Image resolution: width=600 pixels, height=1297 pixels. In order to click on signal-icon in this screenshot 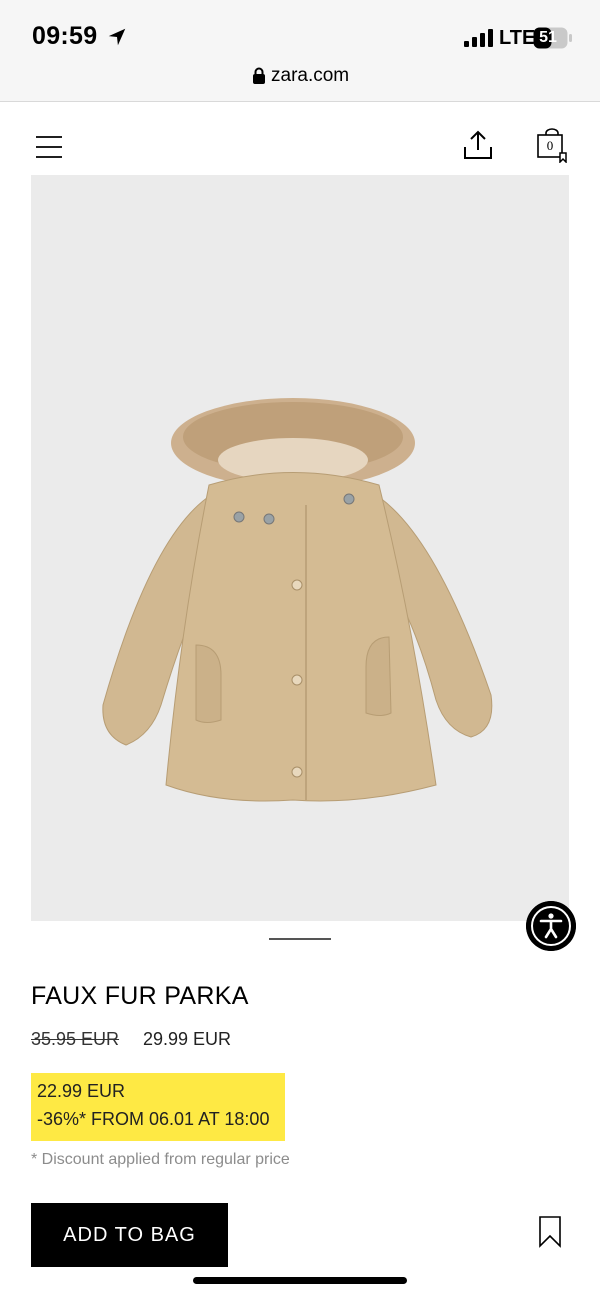, I will do `click(478, 38)`.